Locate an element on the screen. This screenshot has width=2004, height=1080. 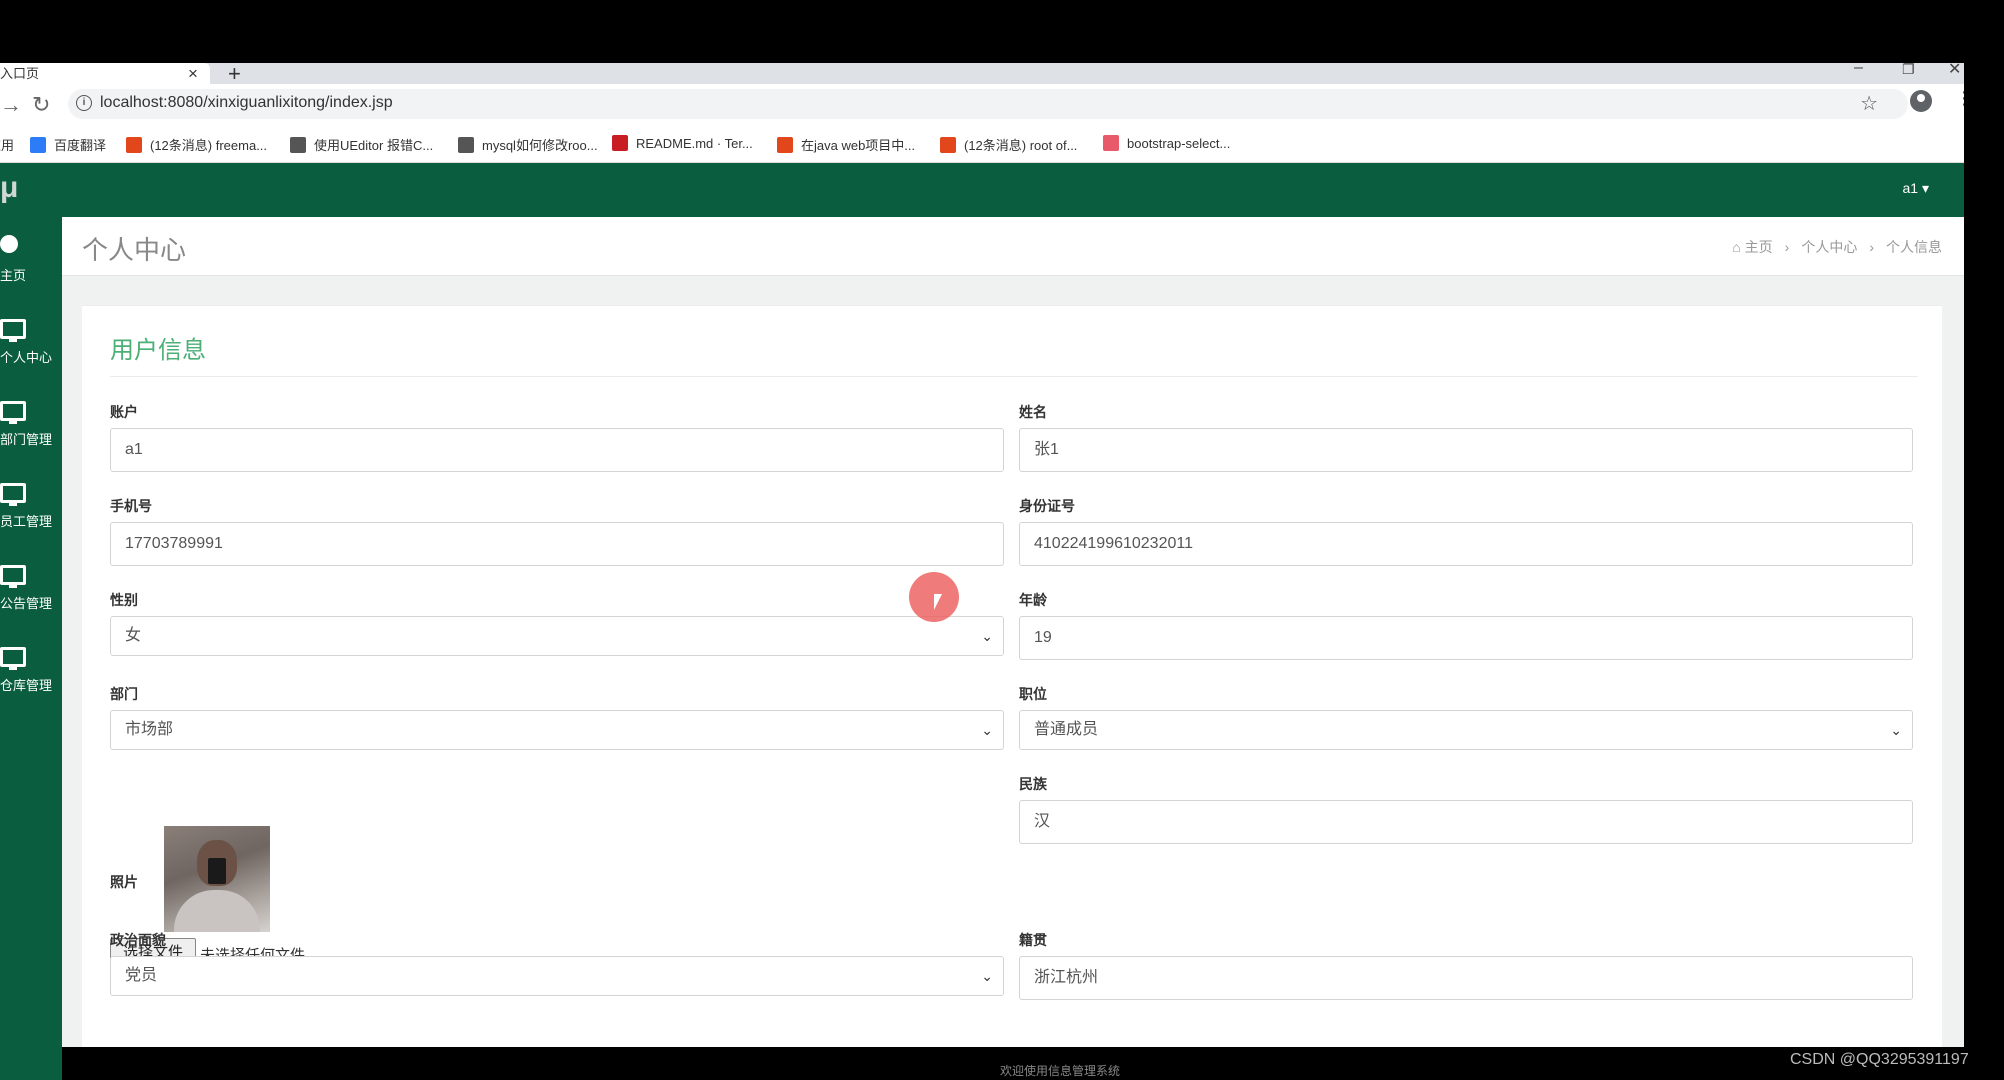
sidebar-item: 仓库管理 is located at coordinates (31, 677).